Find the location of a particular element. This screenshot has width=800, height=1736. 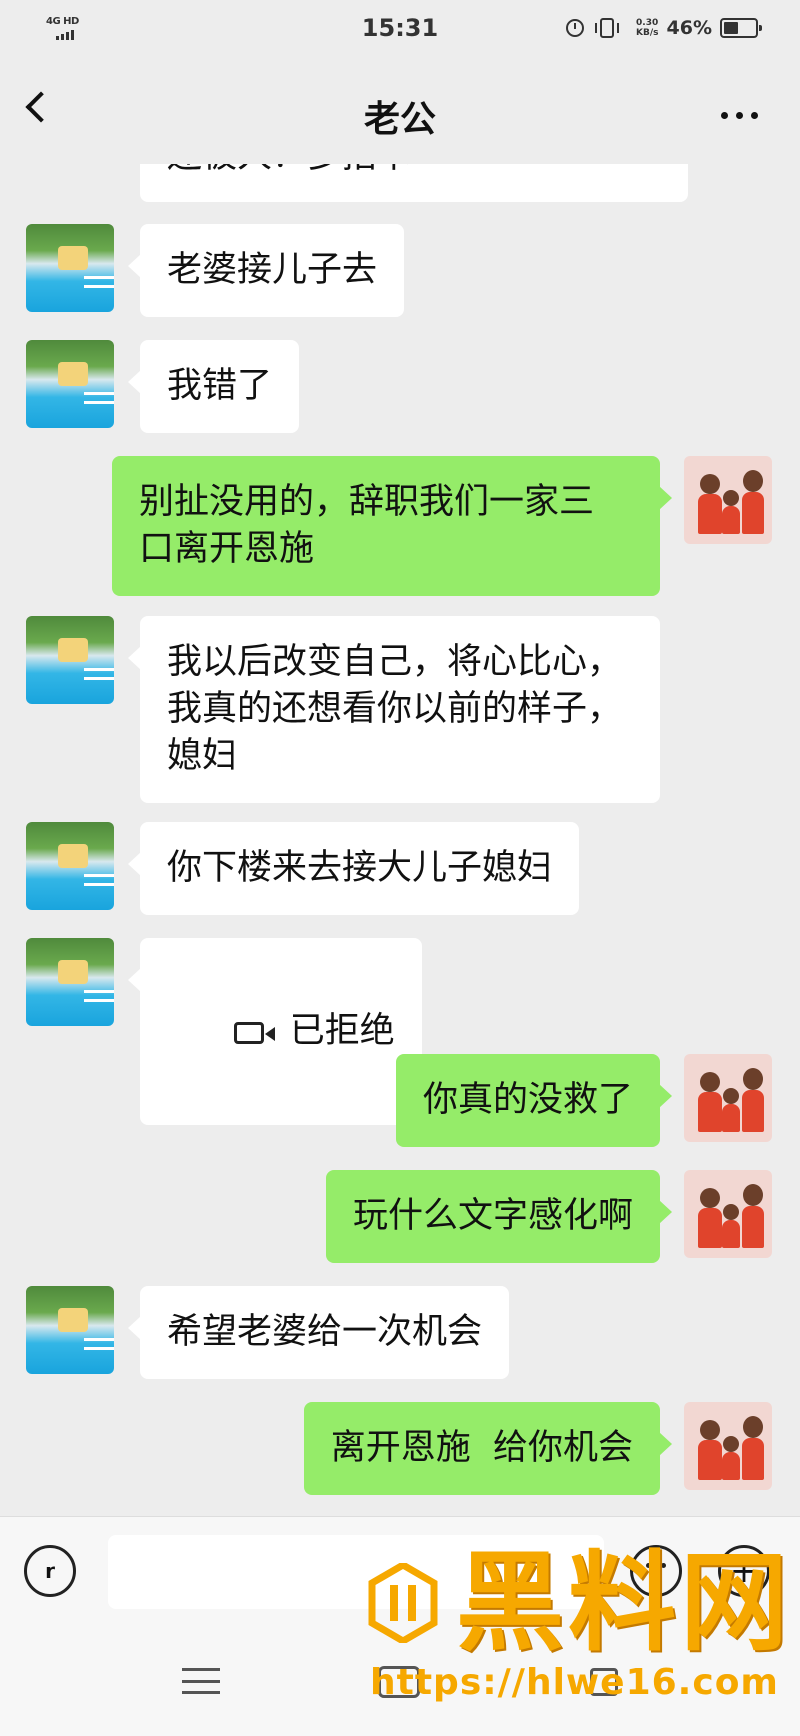

watermark-text: 黑料网 is located at coordinates (624, 1603).